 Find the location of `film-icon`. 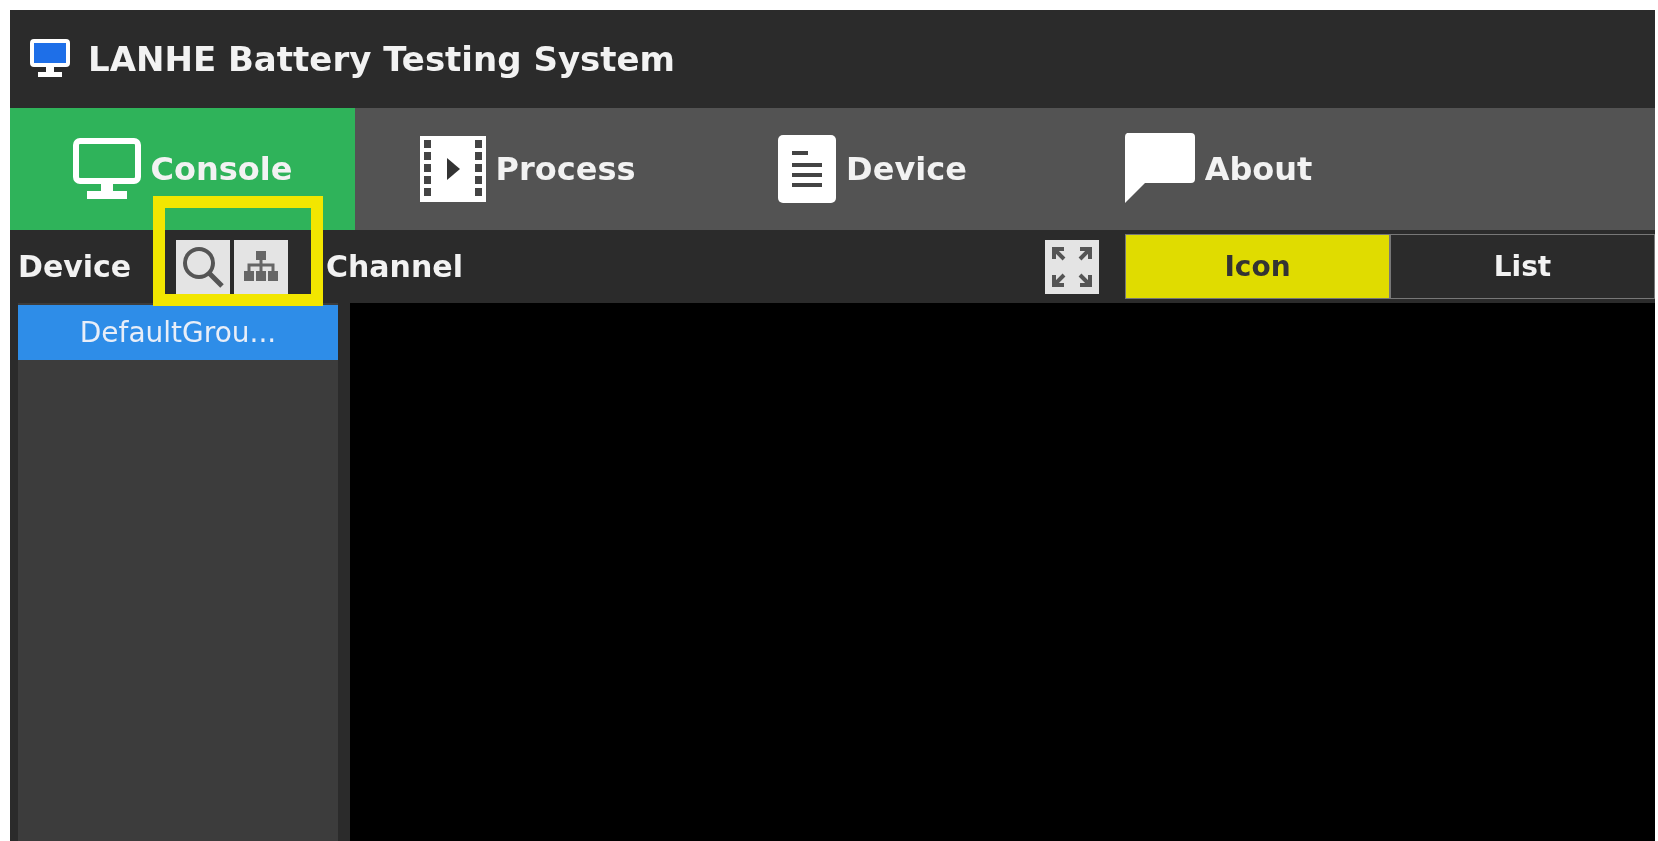

film-icon is located at coordinates (452, 169).